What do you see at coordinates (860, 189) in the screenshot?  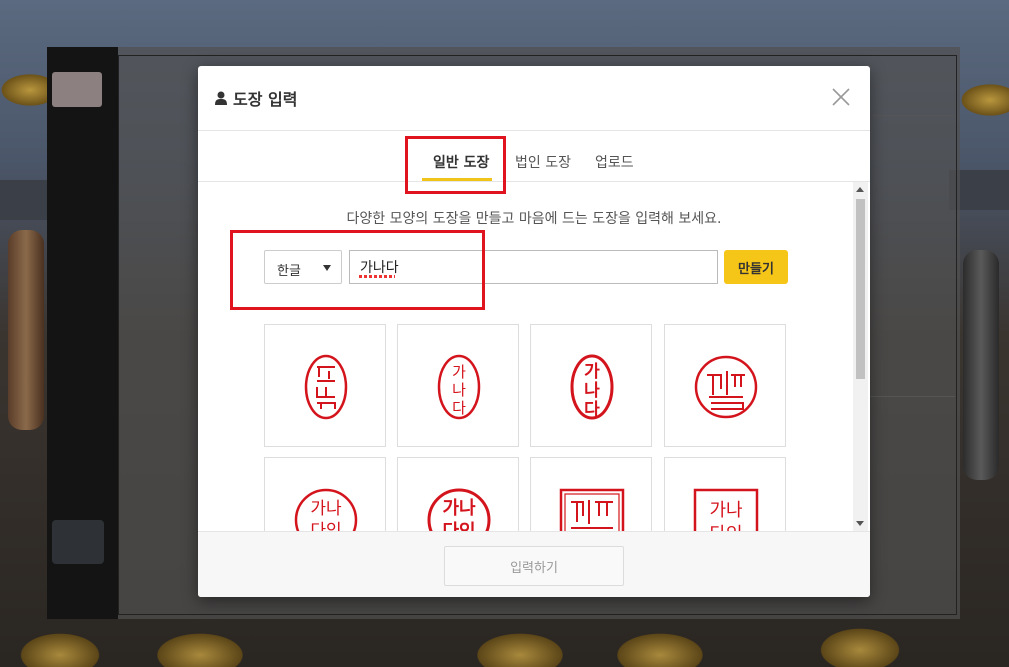 I see `scroll-up-icon` at bounding box center [860, 189].